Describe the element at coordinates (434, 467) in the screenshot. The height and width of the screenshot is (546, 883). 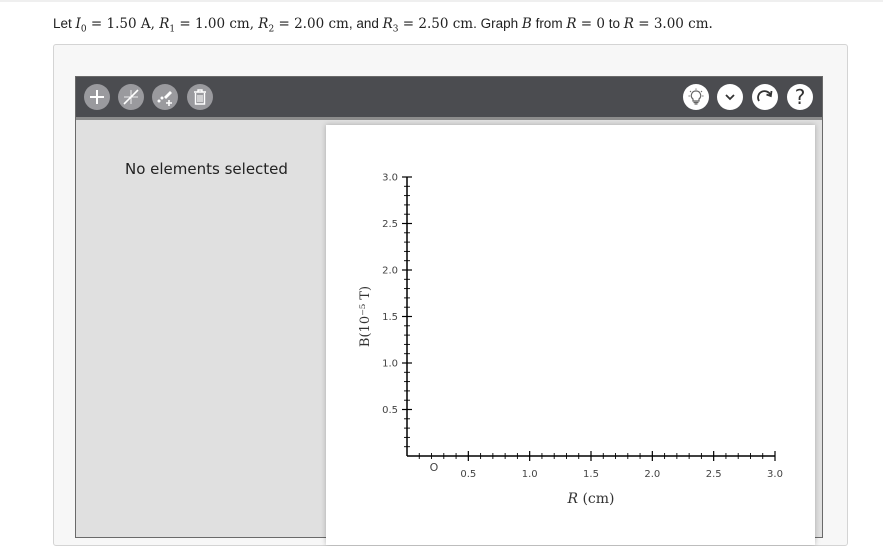
I see `origin-label: O` at that location.